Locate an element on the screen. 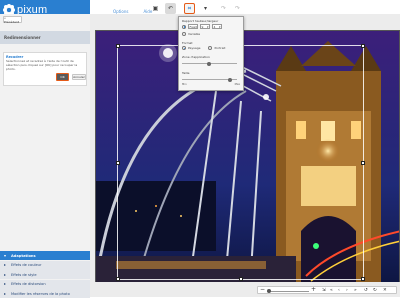 This screenshot has height=299, width=400. nav-item-distortion-effects: ▸ Effets de distorsion is located at coordinates (45, 284).